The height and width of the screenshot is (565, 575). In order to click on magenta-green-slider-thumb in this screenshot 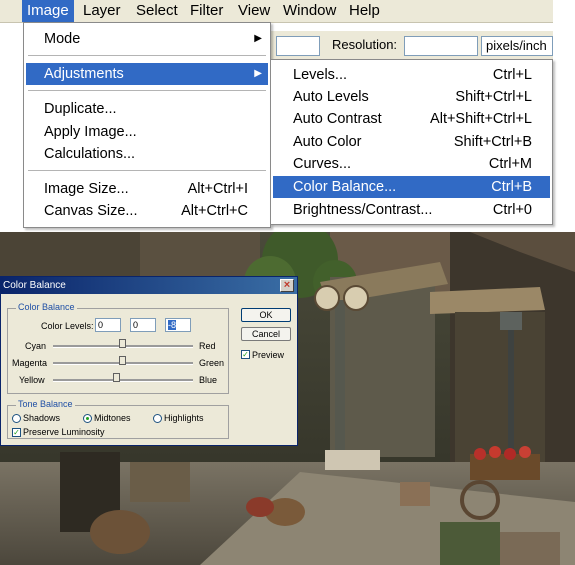, I will do `click(122, 360)`.